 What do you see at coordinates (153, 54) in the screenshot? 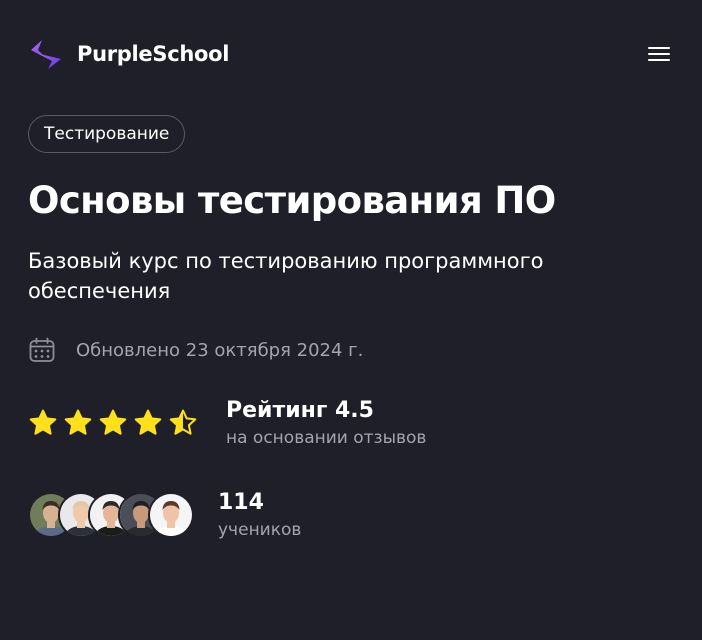
I see `brand-name: PurpleSchool` at bounding box center [153, 54].